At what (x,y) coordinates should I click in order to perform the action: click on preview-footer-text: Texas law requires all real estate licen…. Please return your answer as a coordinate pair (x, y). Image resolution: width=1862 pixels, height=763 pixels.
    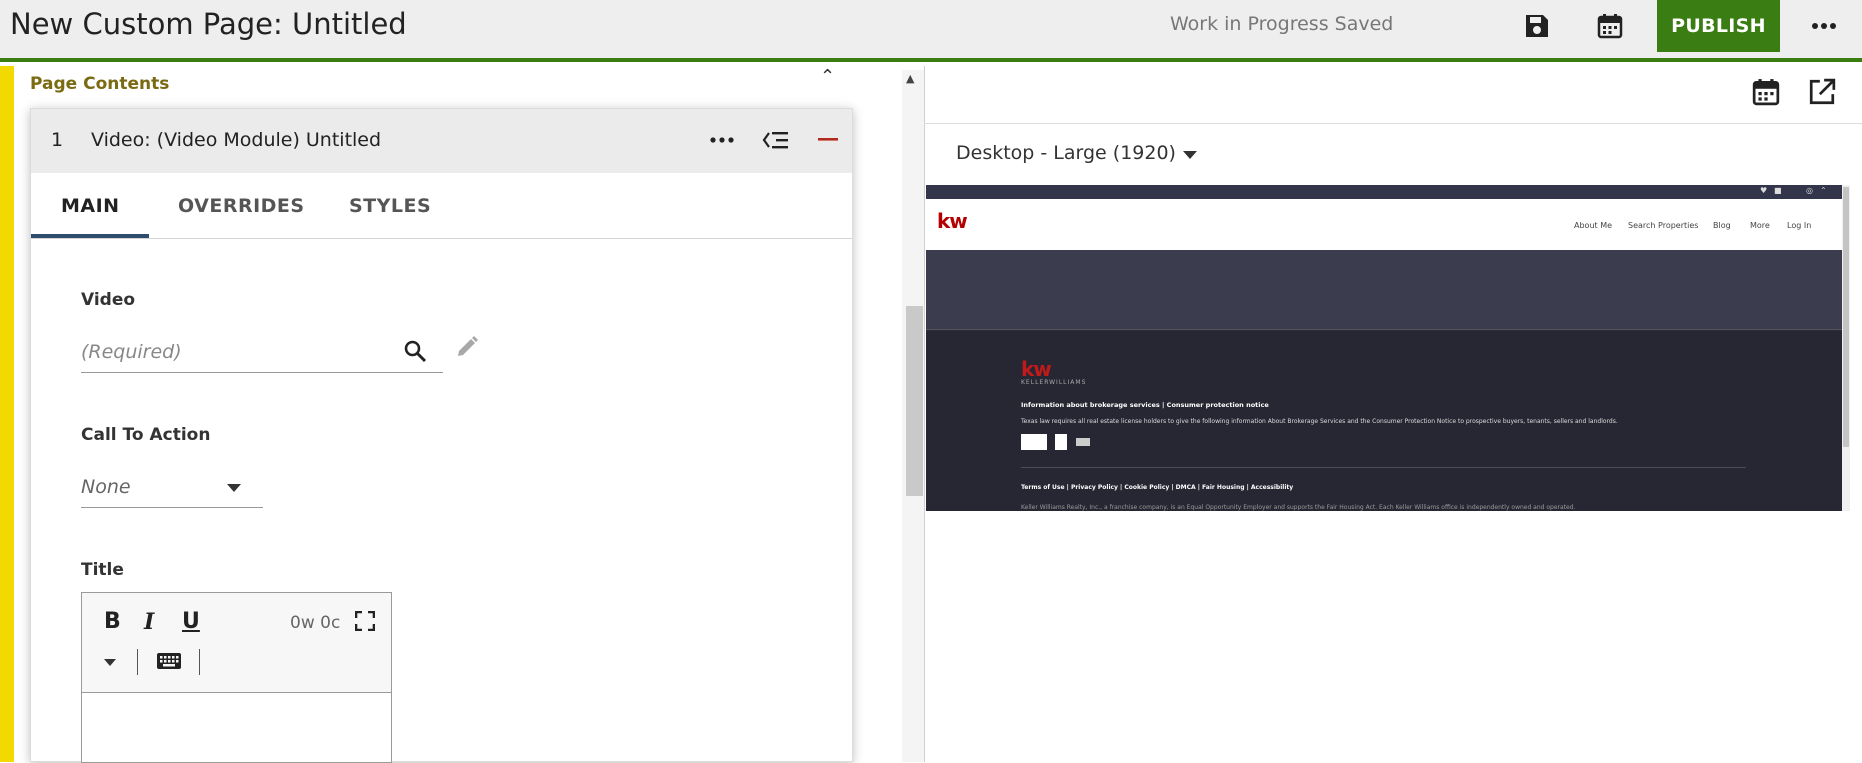
    Looking at the image, I should click on (1319, 421).